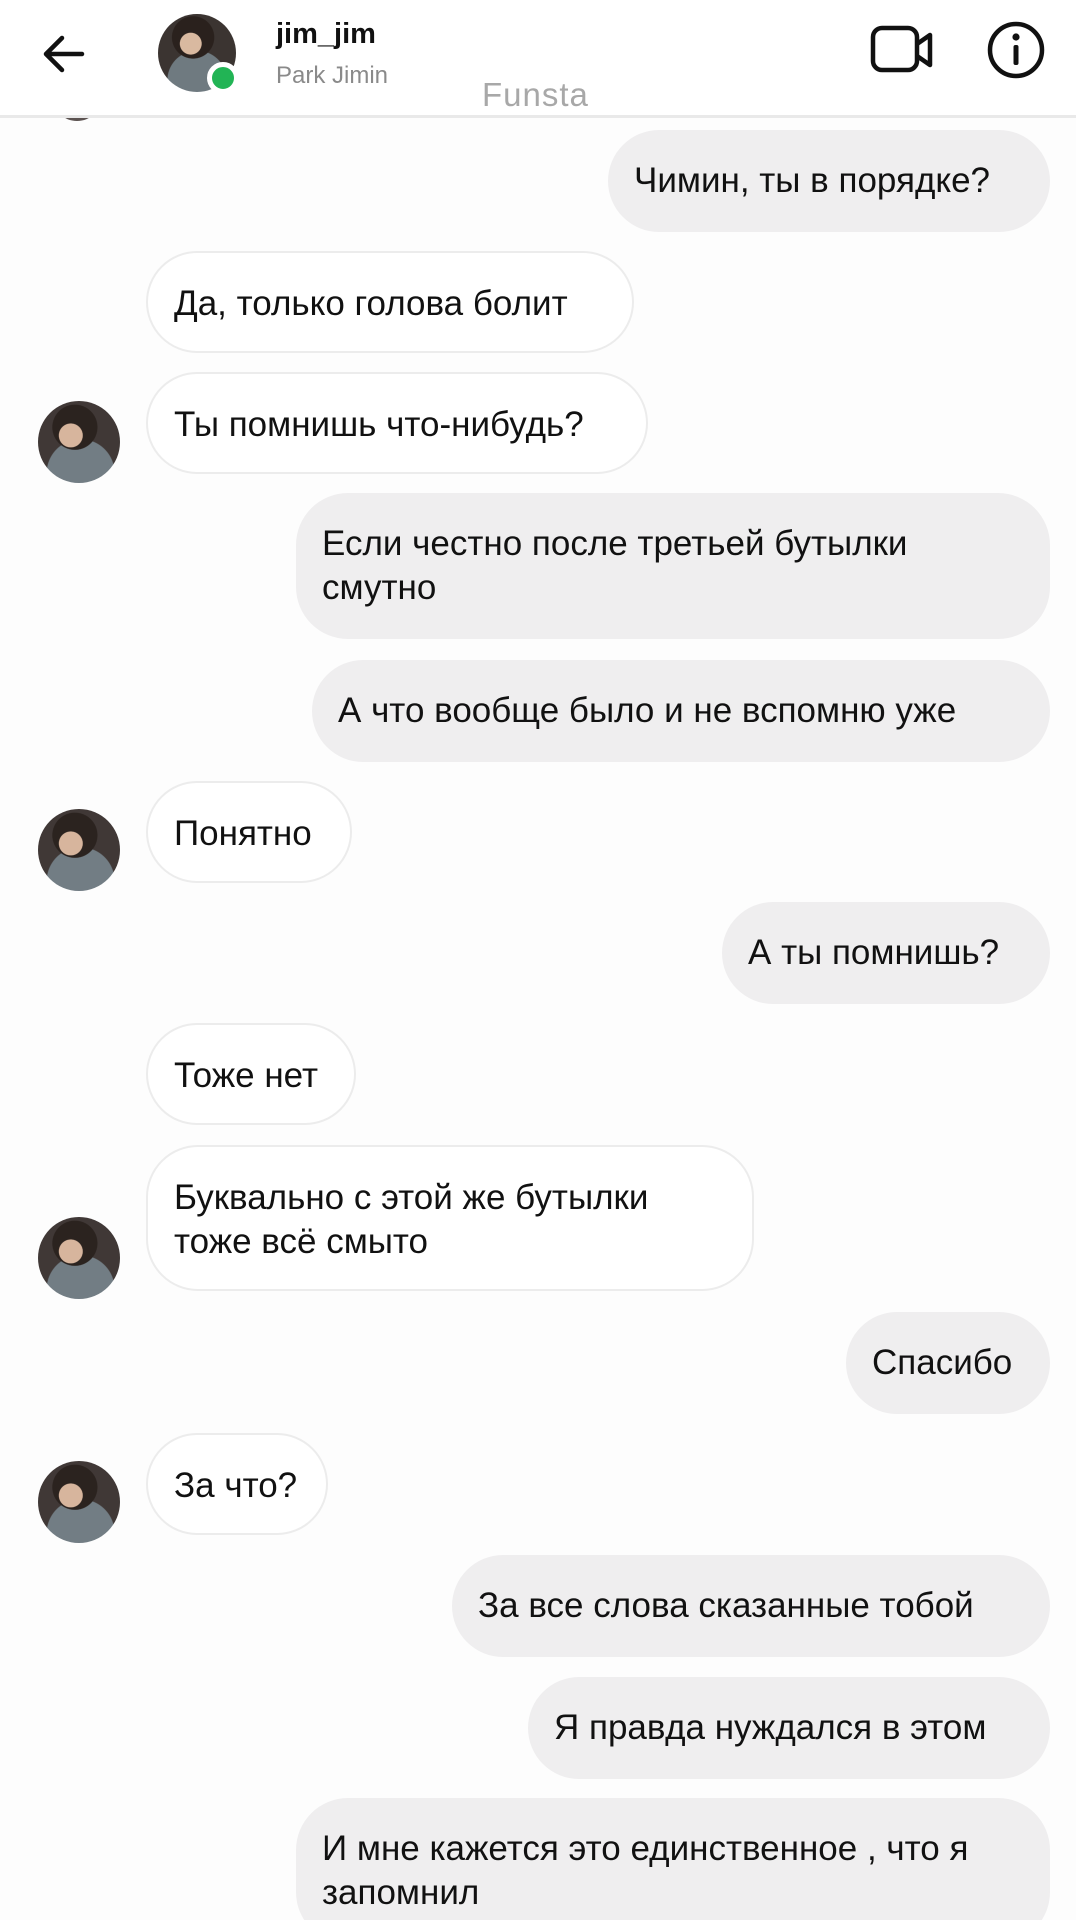 Image resolution: width=1076 pixels, height=1920 pixels. I want to click on message-text: Если честно после третьей бутылки смутно, so click(615, 565).